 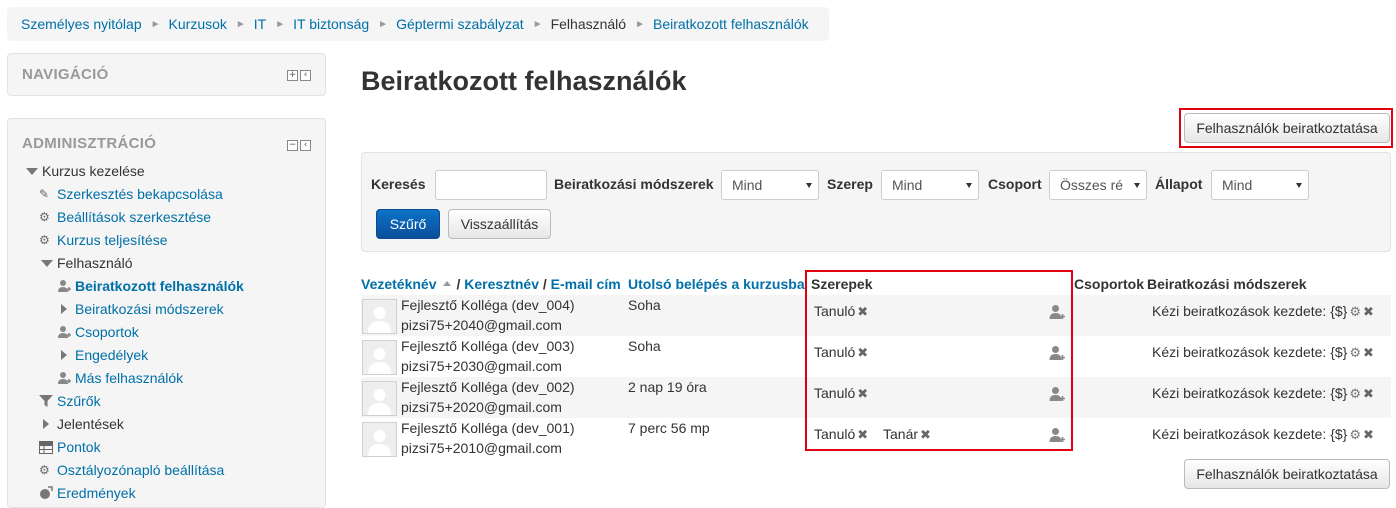 What do you see at coordinates (481, 325) in the screenshot?
I see `user-email: pizsi75+2040@gmail.com` at bounding box center [481, 325].